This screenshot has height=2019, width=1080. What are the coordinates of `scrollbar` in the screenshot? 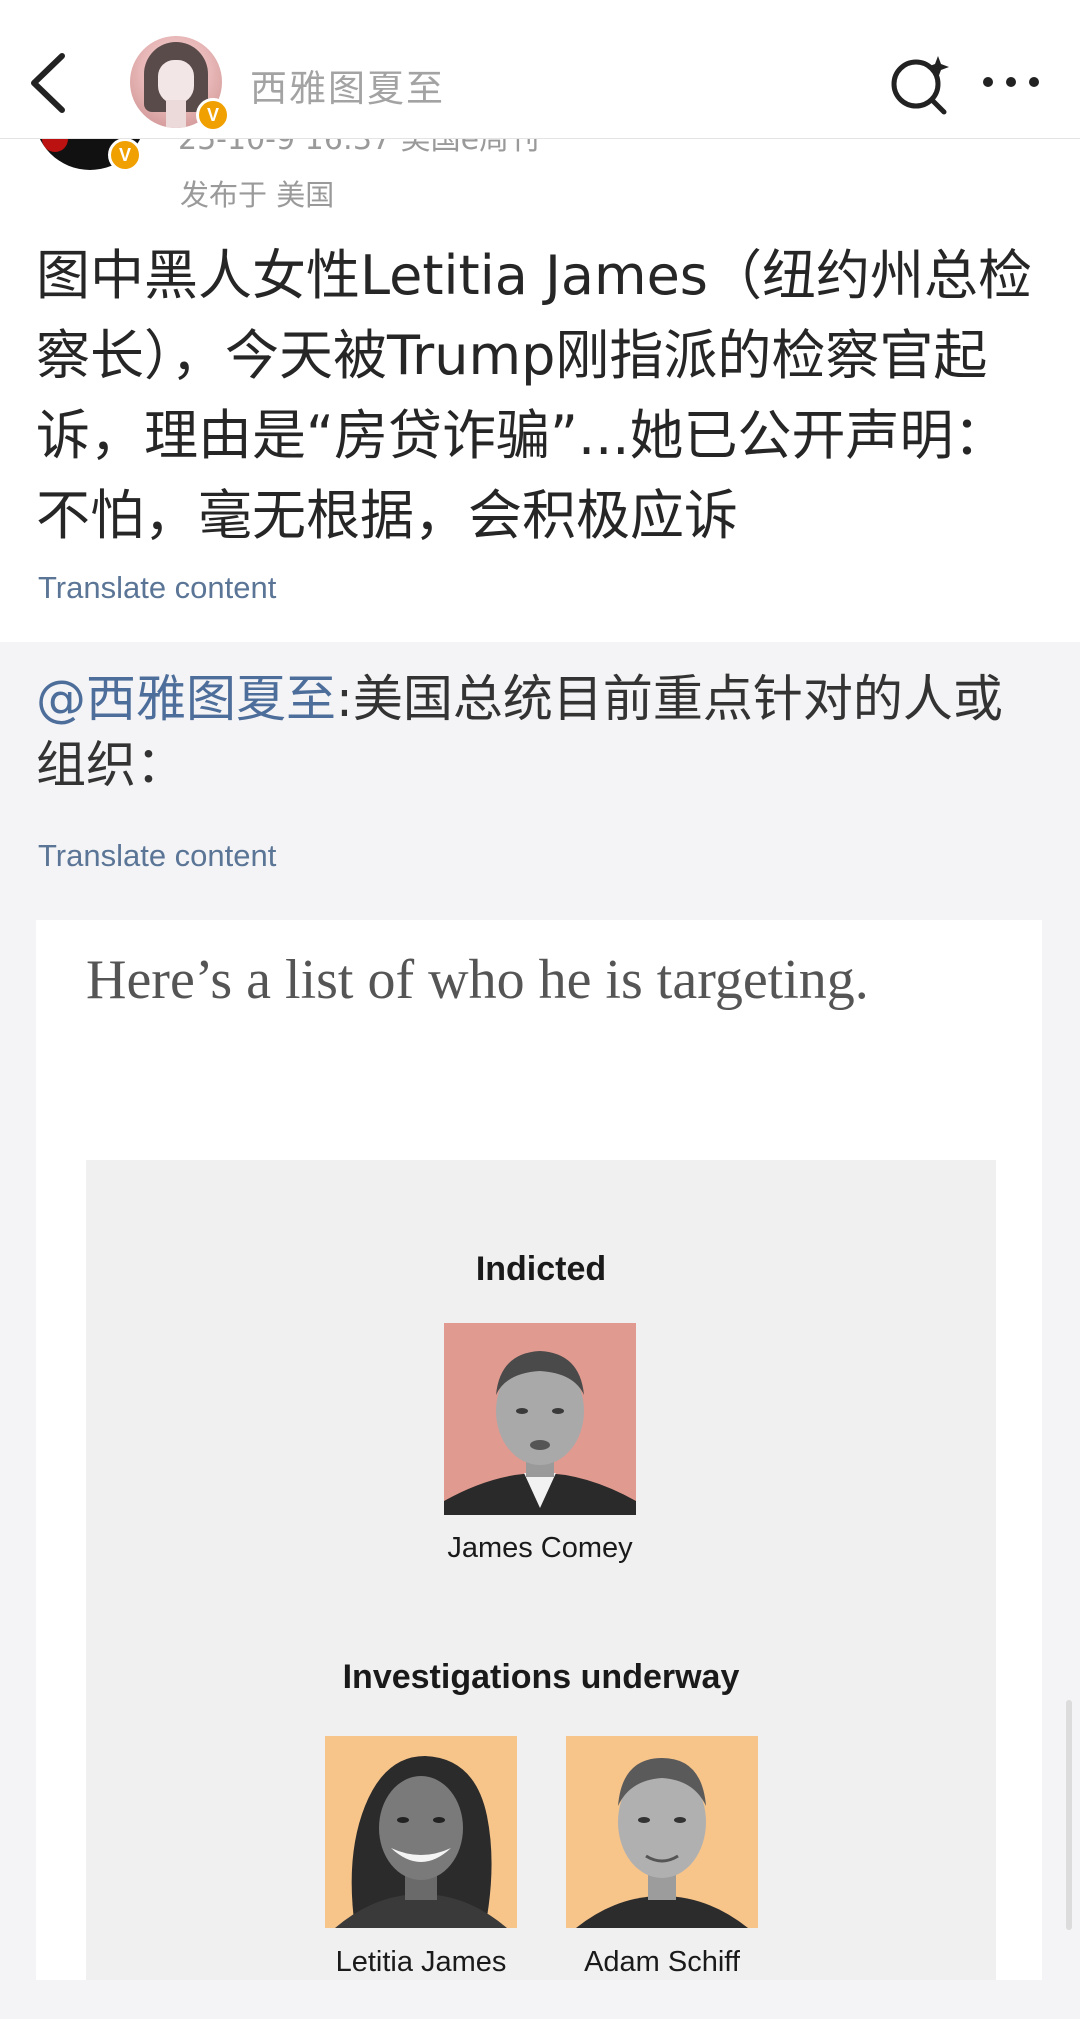 It's located at (1069, 1815).